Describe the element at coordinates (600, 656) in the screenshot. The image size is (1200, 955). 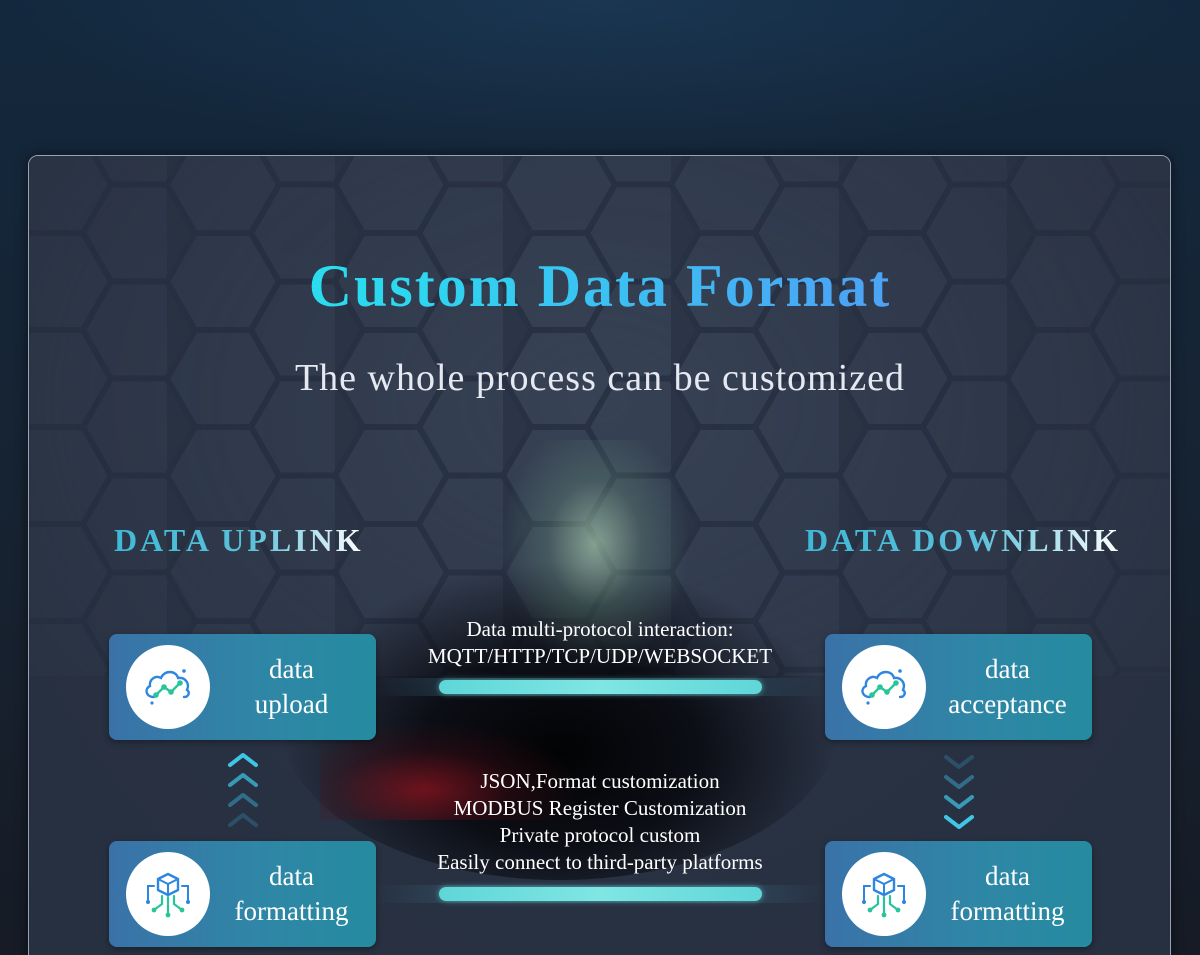
I see `protocol-line: MQTT/HTTP/TCP/UDP/WEBSOCKET` at that location.